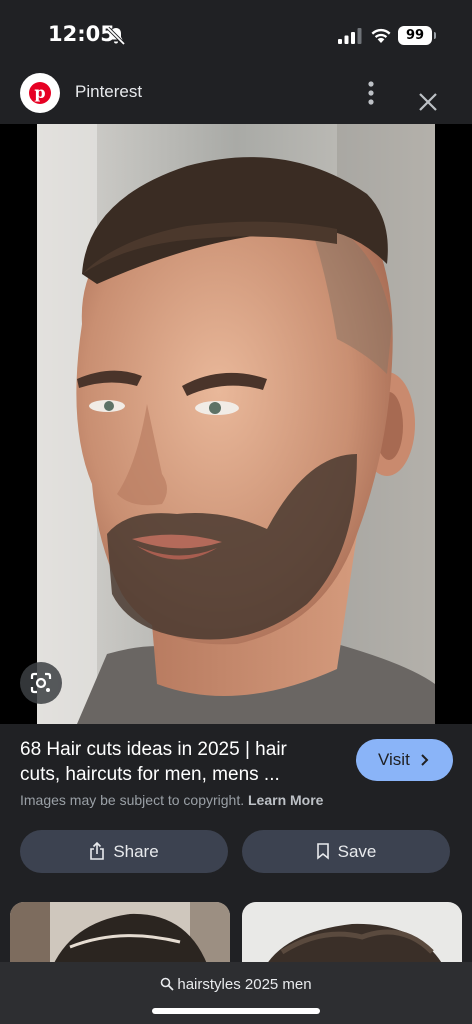 This screenshot has height=1024, width=472. I want to click on lens-button, so click(41, 683).